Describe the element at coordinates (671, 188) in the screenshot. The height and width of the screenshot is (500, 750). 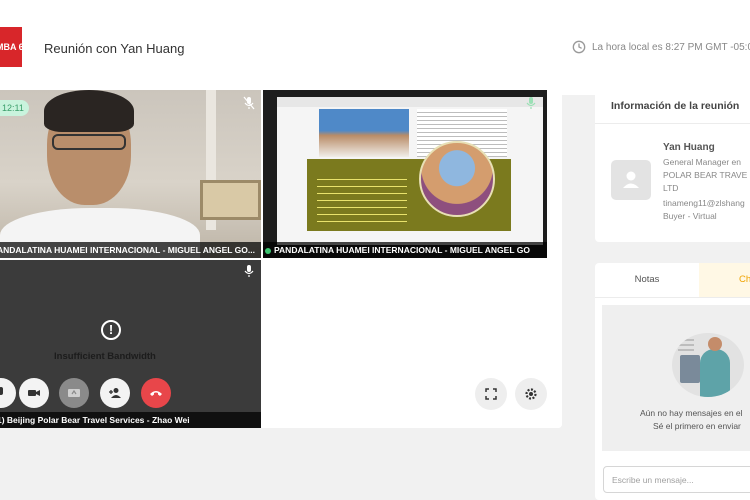
I see `contact-company-suffix: LTD` at that location.